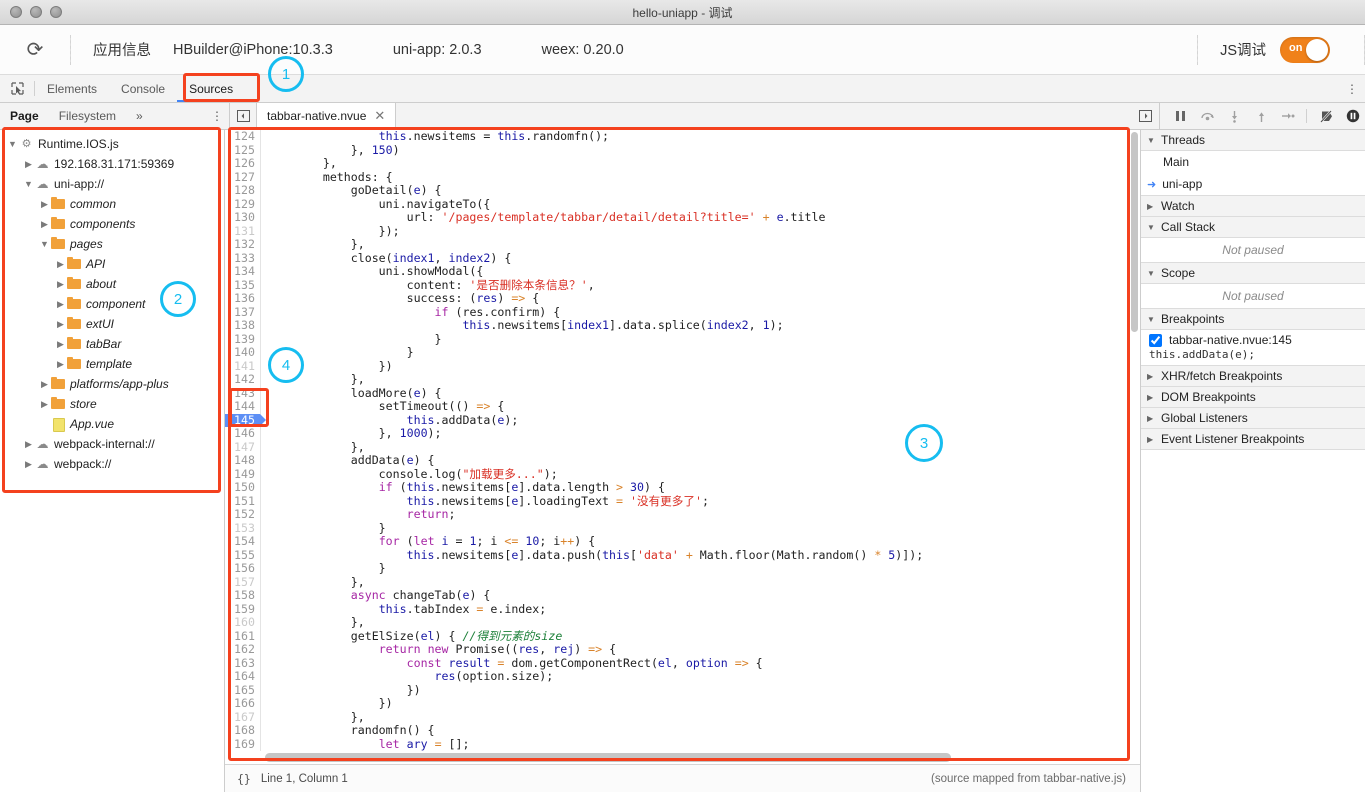  What do you see at coordinates (242, 555) in the screenshot?
I see `line-number: 155` at bounding box center [242, 555].